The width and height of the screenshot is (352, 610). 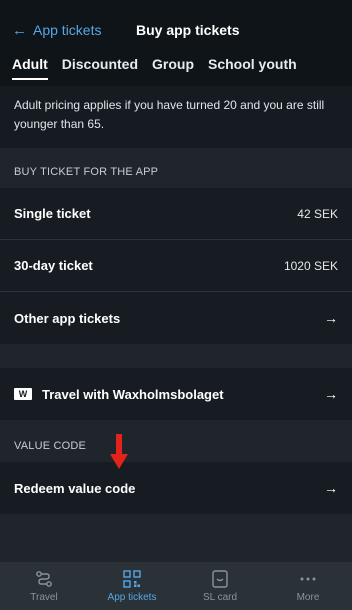 I want to click on single-ticket-row: Single ticket 42 SEK, so click(x=176, y=214).